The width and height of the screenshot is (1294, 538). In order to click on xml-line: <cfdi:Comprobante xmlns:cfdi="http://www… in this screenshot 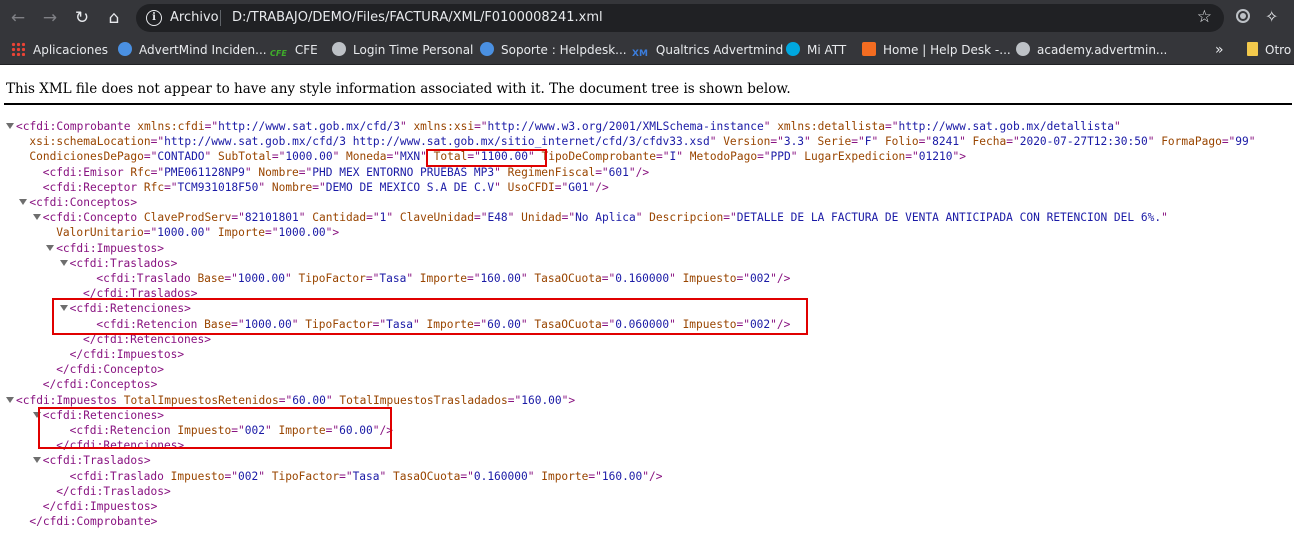, I will do `click(563, 126)`.